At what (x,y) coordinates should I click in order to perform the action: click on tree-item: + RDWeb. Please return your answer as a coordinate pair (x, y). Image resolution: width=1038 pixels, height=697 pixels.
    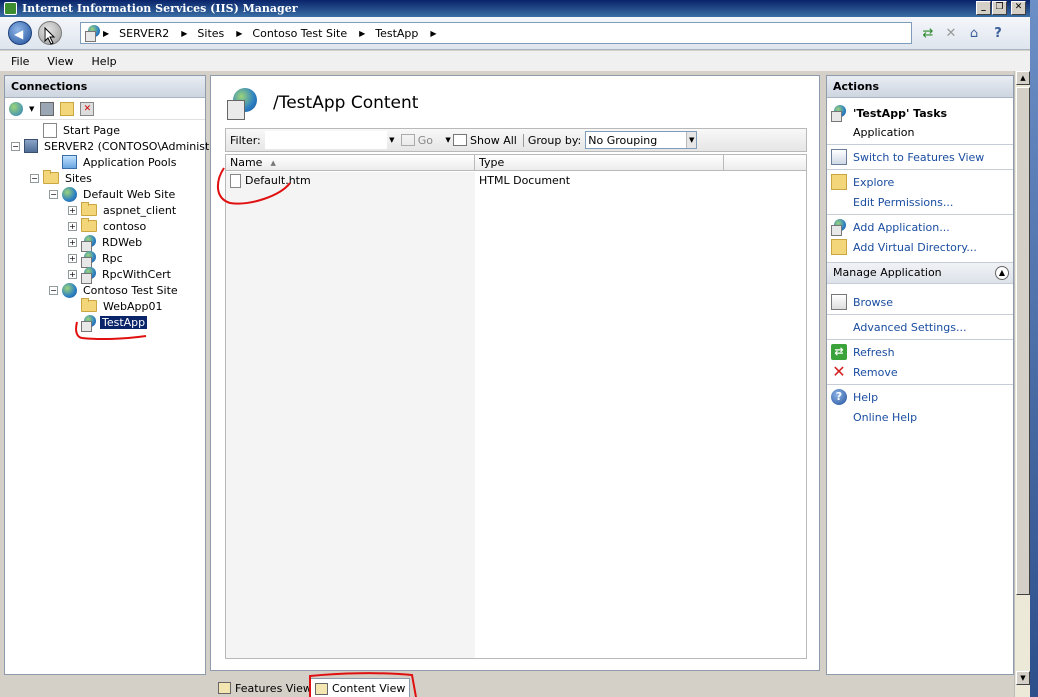
    Looking at the image, I should click on (106, 243).